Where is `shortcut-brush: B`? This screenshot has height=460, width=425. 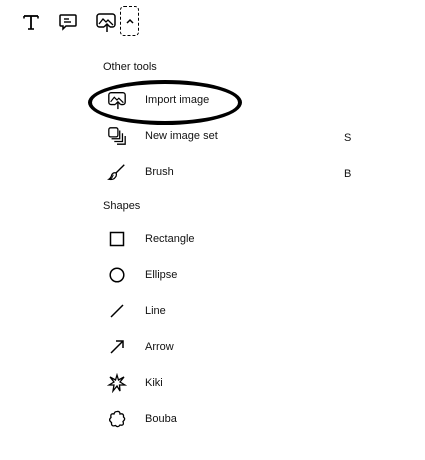 shortcut-brush: B is located at coordinates (348, 174).